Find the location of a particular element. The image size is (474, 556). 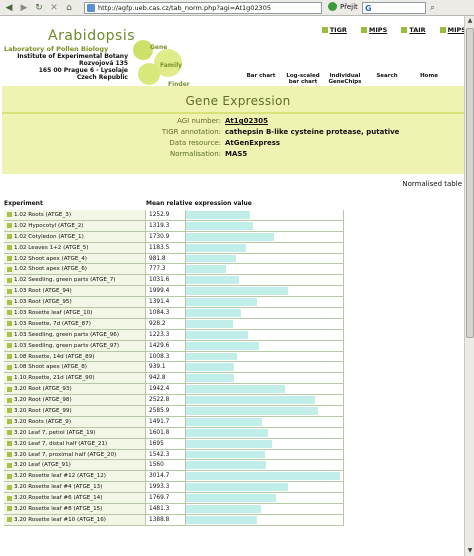

expression-value: 1388.8 is located at coordinates (166, 519).